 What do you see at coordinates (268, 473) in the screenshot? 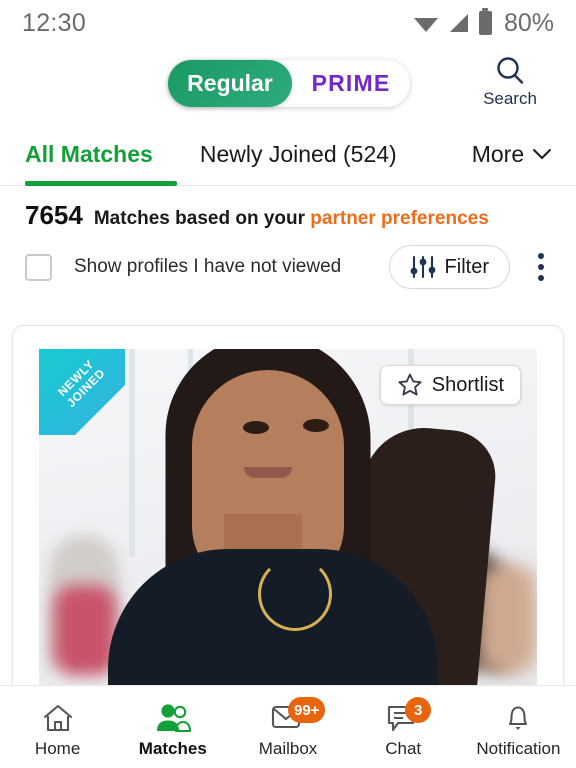
I see `photo-subject-mouth` at bounding box center [268, 473].